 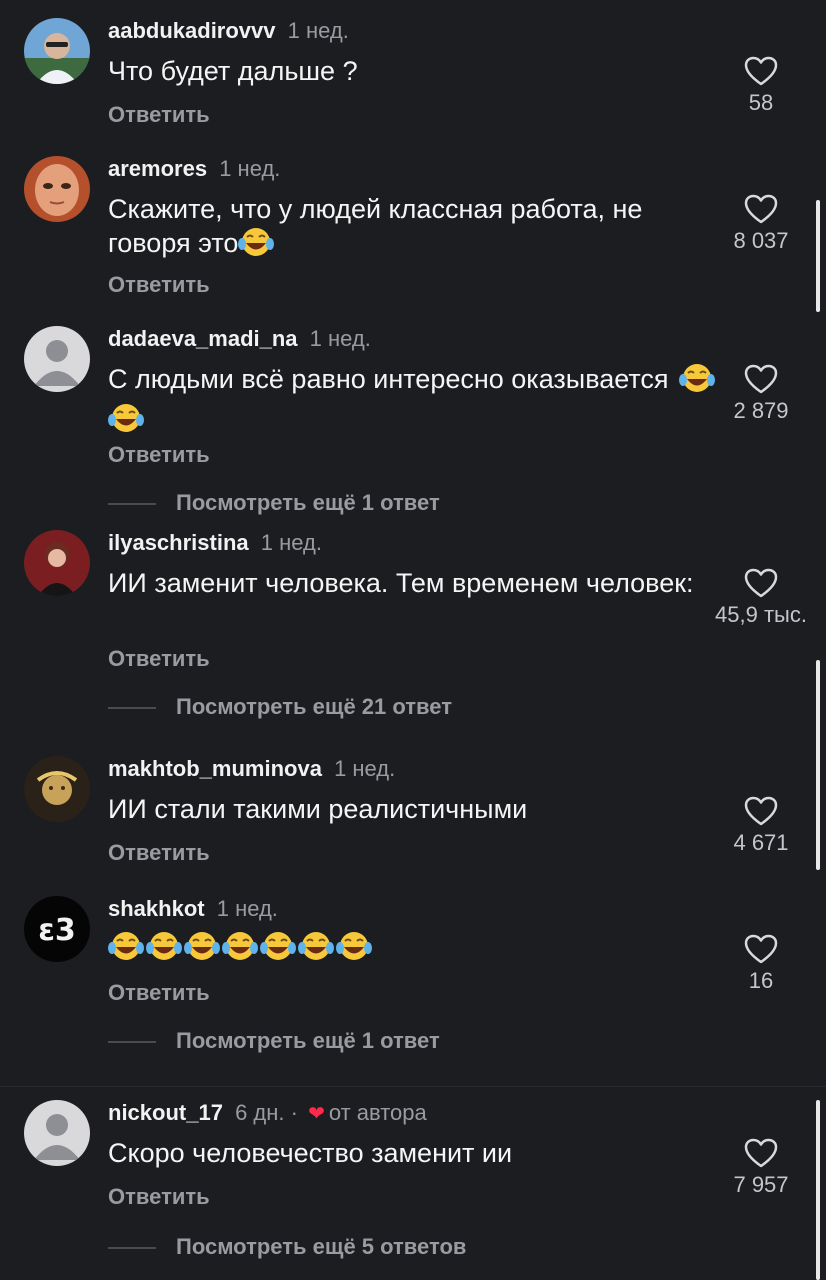 I want to click on comment-text: С людьми всё равно интересно оказывается, so click(x=413, y=402).